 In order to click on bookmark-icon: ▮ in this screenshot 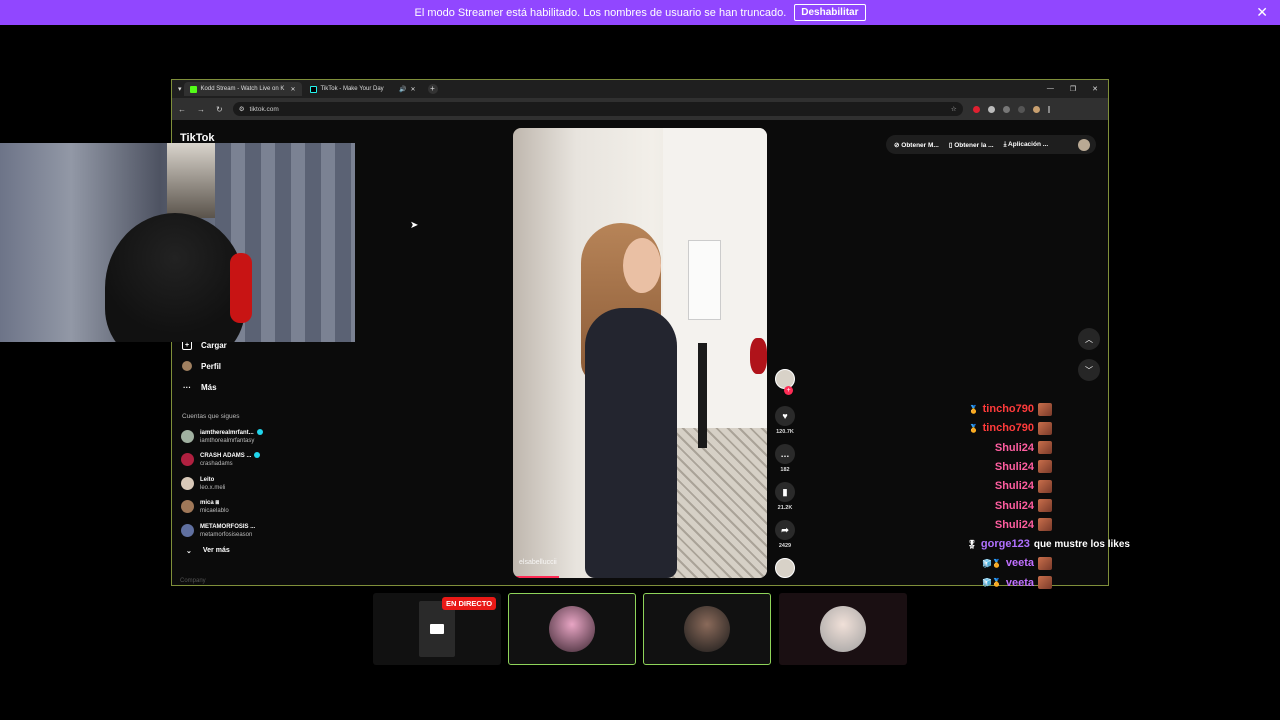, I will do `click(785, 492)`.